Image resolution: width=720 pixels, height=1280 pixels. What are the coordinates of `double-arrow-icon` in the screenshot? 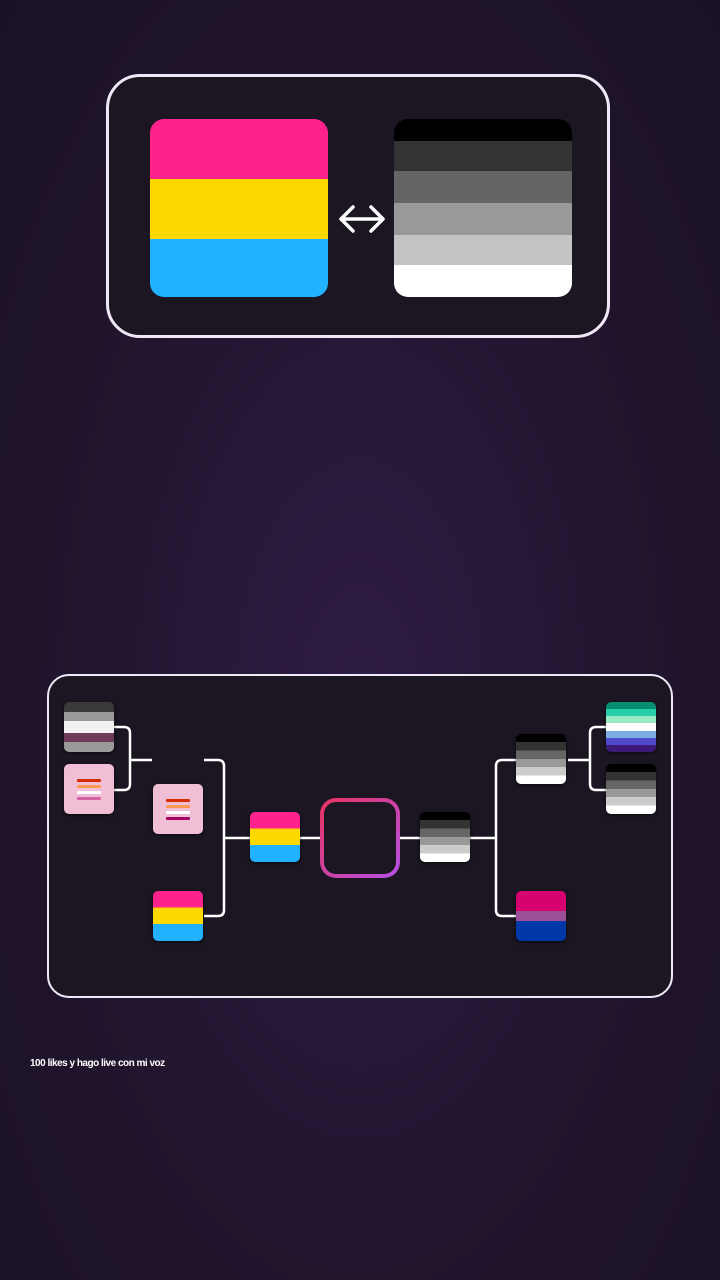 It's located at (362, 219).